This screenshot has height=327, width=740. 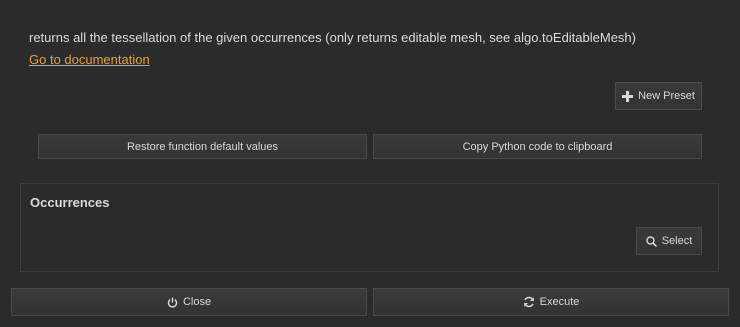 What do you see at coordinates (628, 96) in the screenshot?
I see `plus-icon` at bounding box center [628, 96].